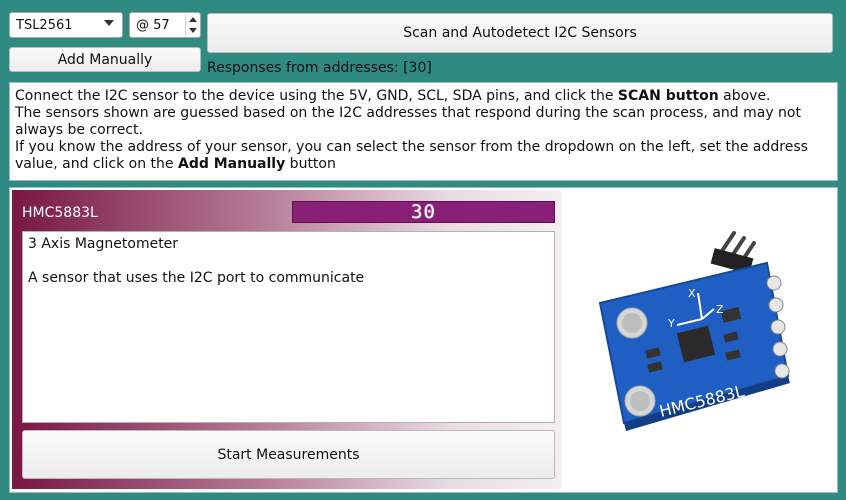 This screenshot has height=500, width=846. I want to click on sensor-name: HMC5883L, so click(60, 213).